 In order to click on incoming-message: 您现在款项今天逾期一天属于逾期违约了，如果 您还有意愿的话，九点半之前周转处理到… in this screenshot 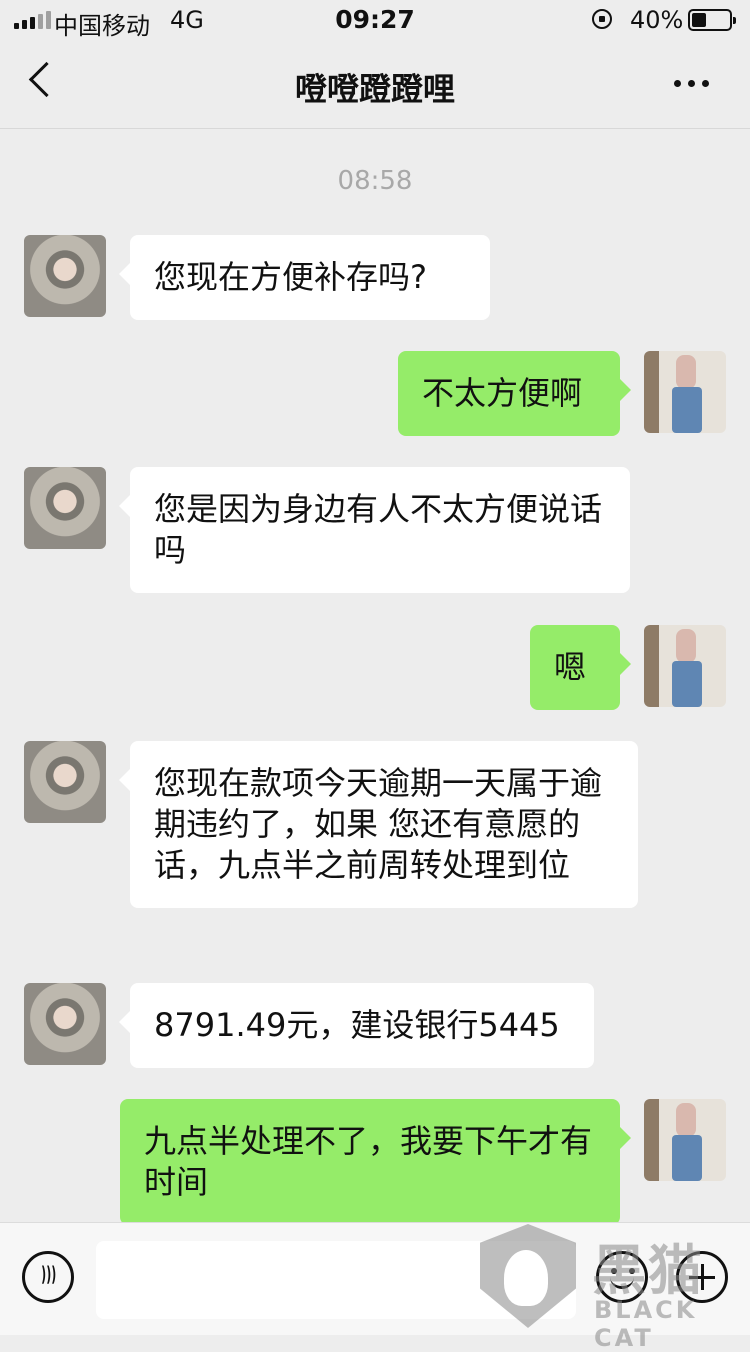, I will do `click(378, 824)`.